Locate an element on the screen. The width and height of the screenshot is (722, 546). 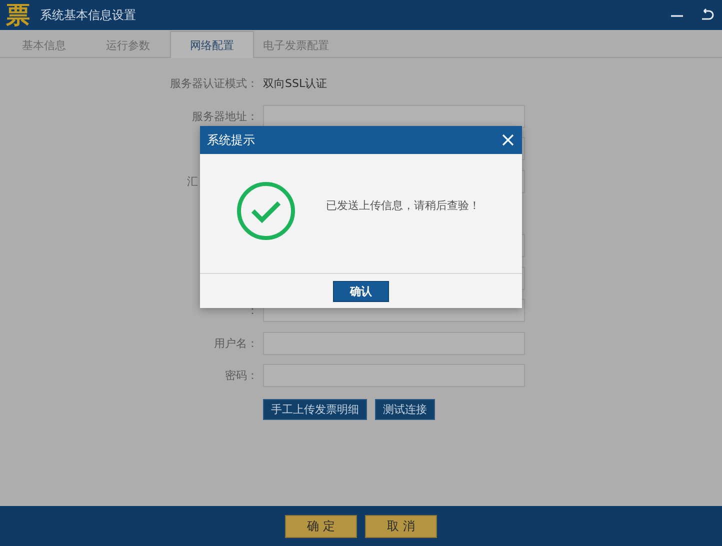
tab: 网络配置 is located at coordinates (212, 44).